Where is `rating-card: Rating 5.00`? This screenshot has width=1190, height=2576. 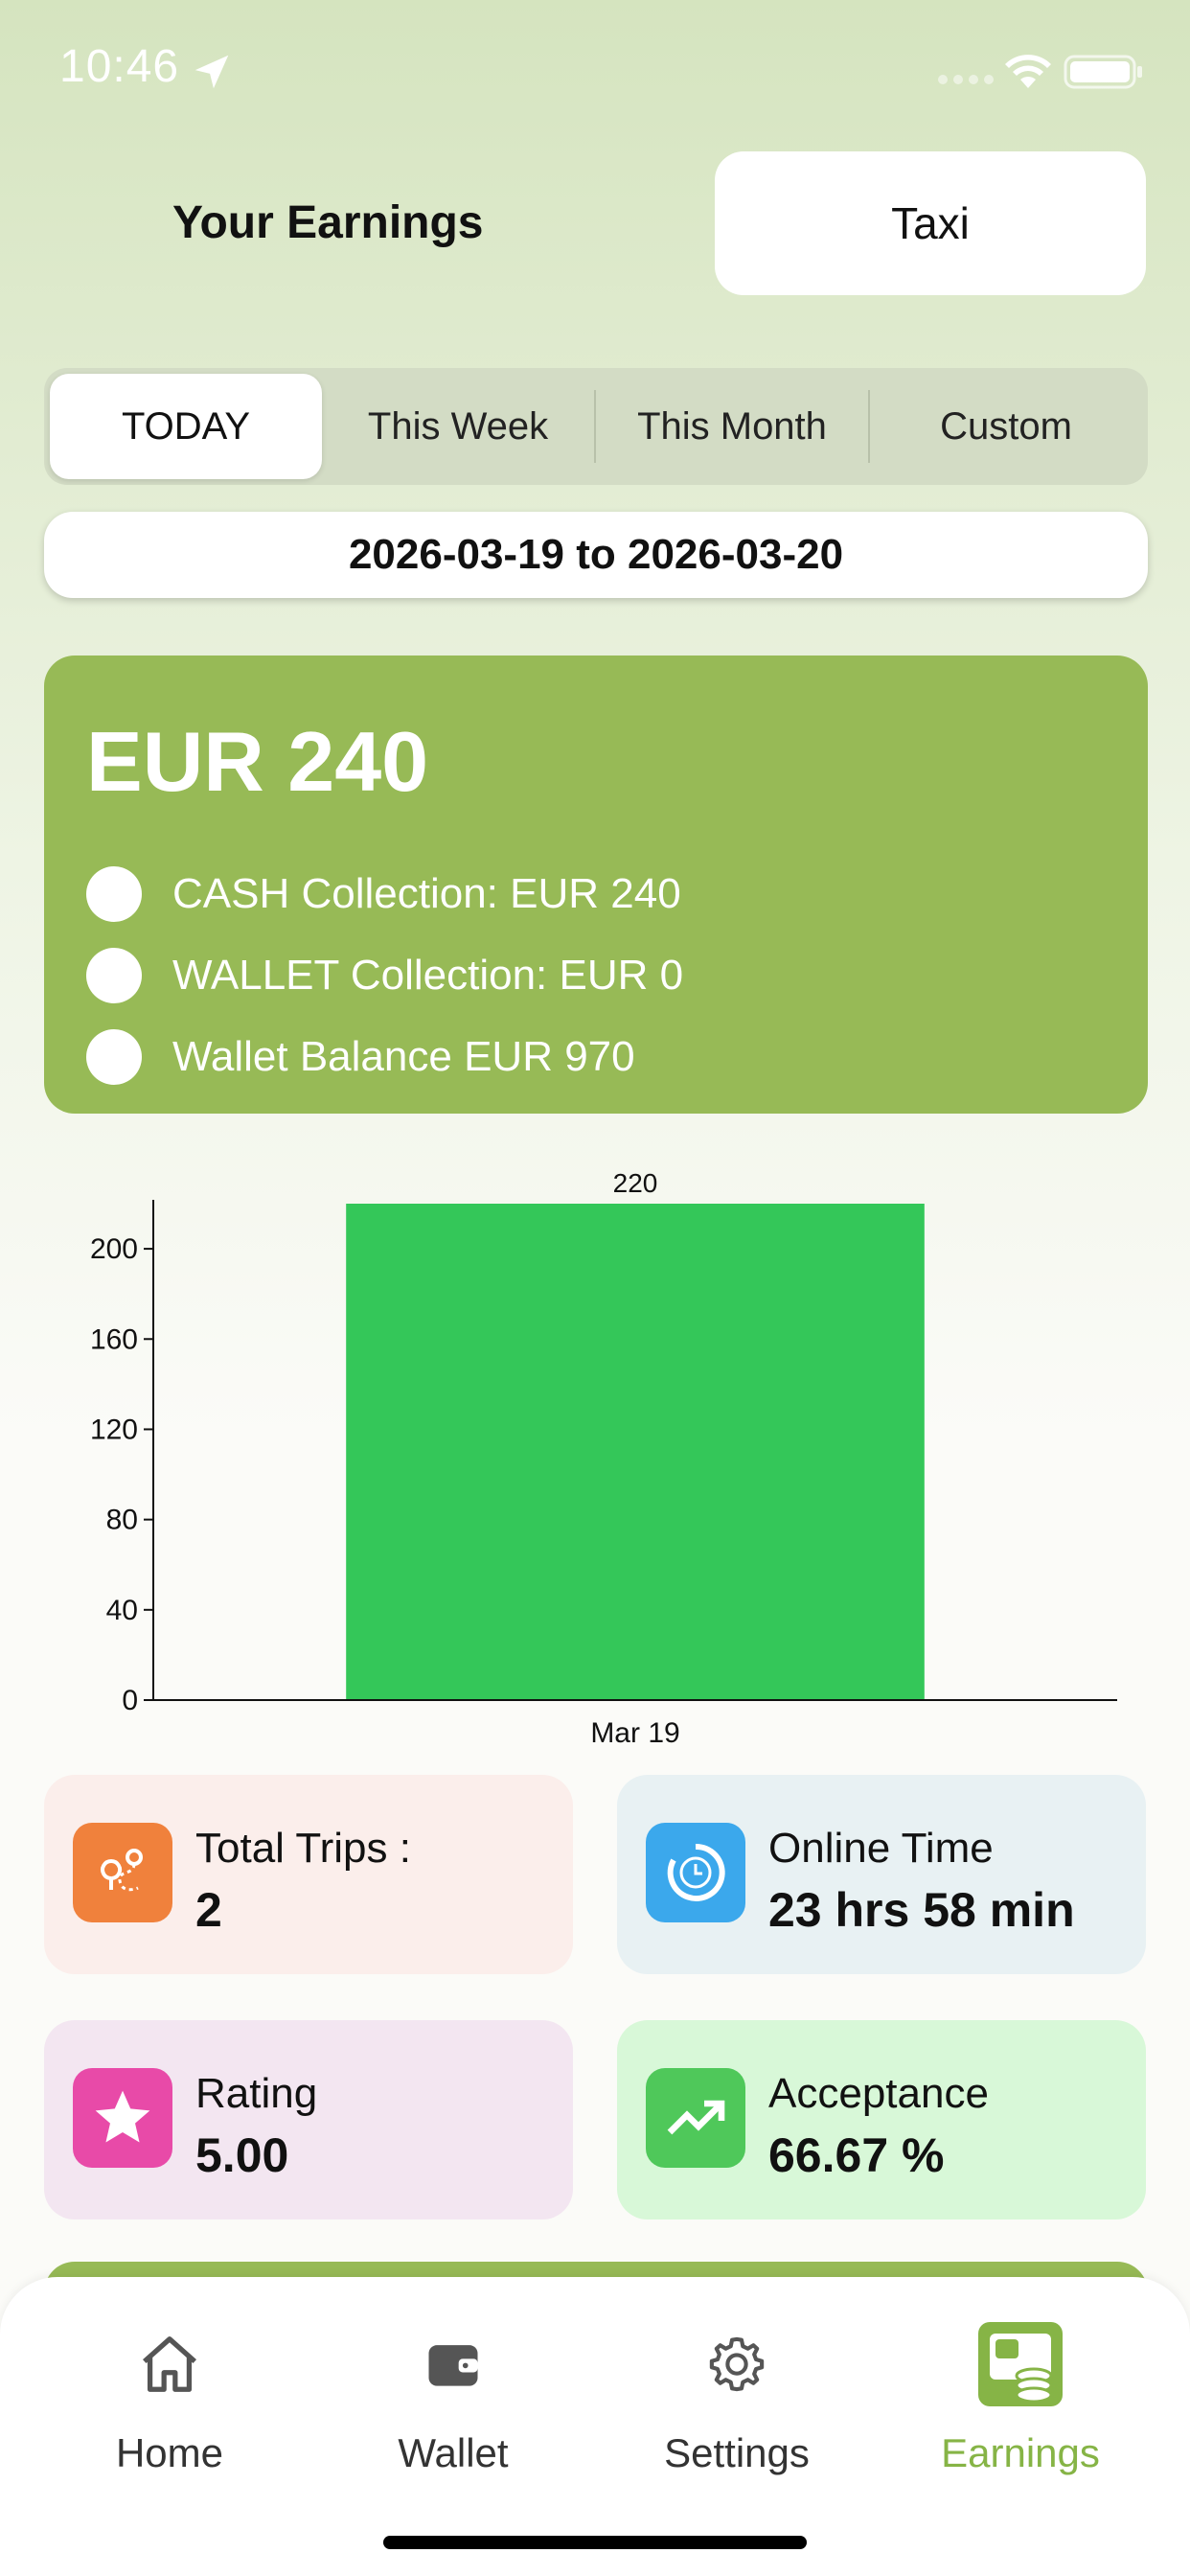
rating-card: Rating 5.00 is located at coordinates (309, 2120).